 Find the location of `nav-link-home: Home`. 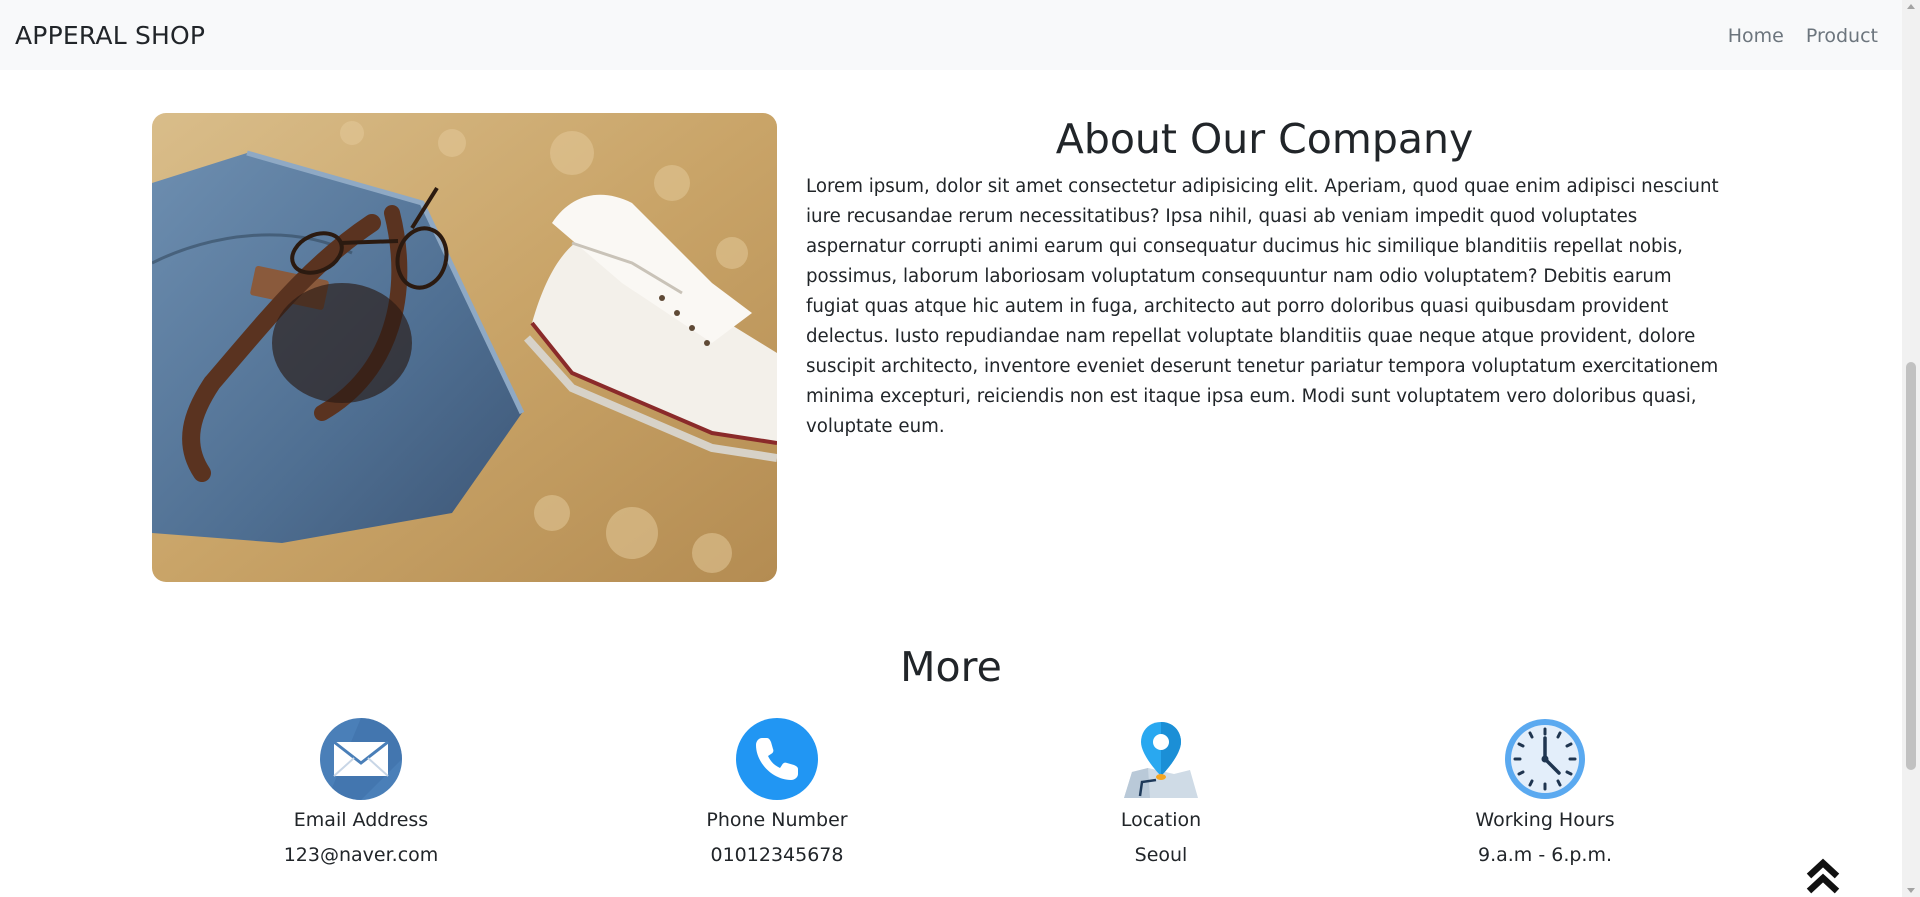

nav-link-home: Home is located at coordinates (1756, 36).